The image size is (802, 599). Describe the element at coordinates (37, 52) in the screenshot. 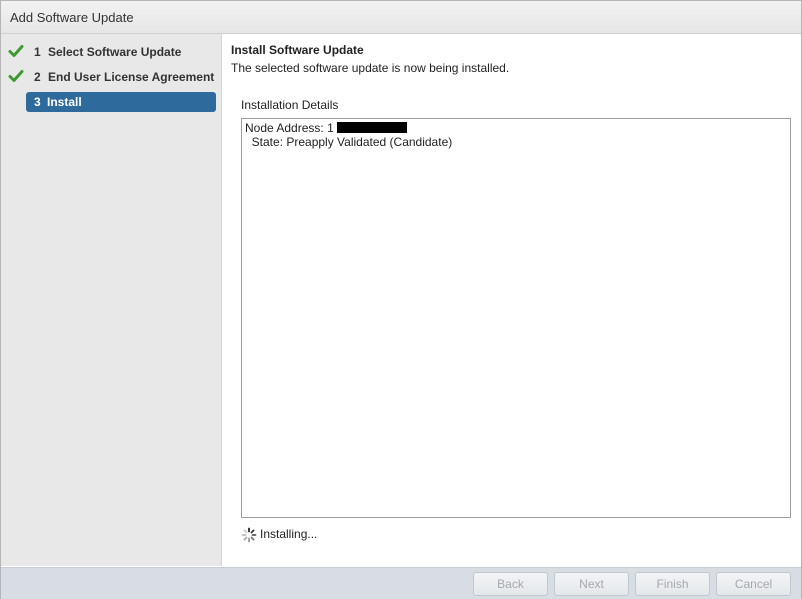

I see `step-number: 1` at that location.